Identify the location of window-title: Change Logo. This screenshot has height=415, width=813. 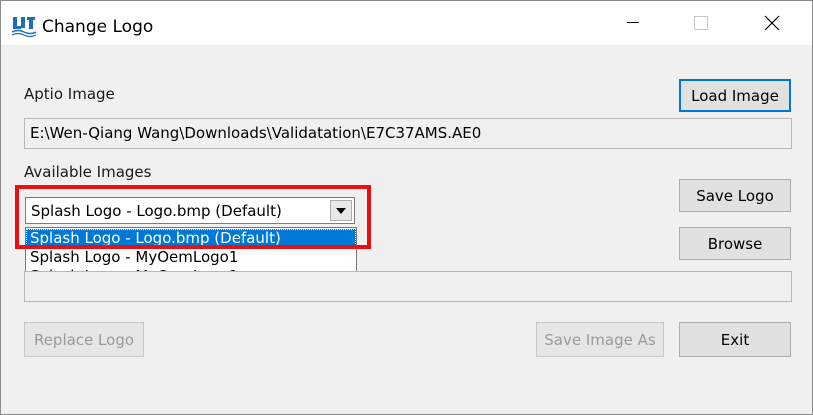
(98, 27).